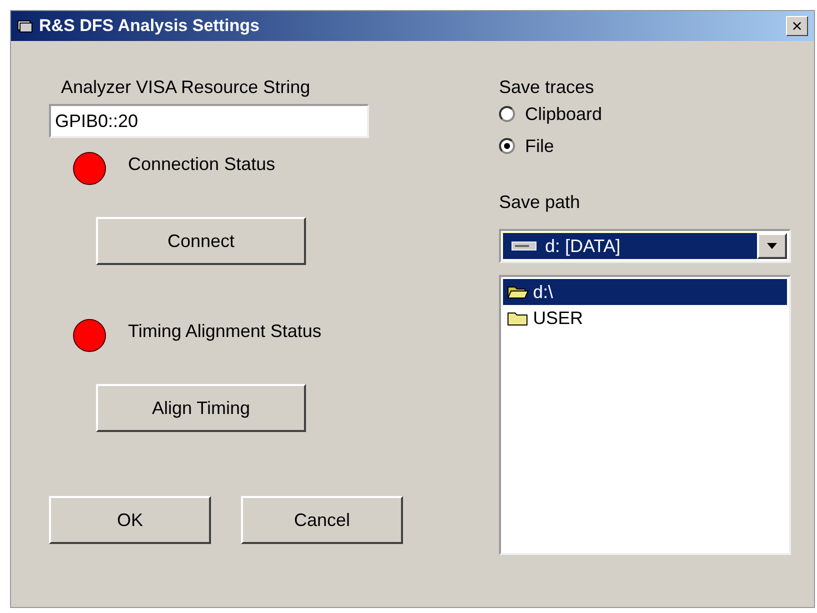 The image size is (817, 613). What do you see at coordinates (209, 121) in the screenshot?
I see `resource-field: GPIB0::20` at bounding box center [209, 121].